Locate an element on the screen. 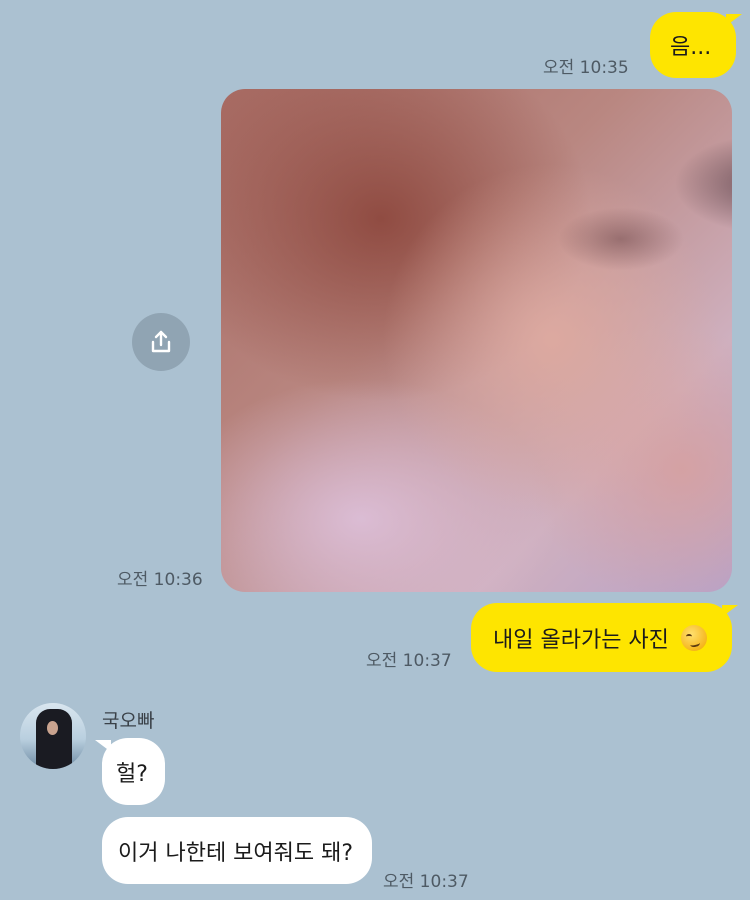 The image size is (750, 900). other-message-bubble: 이거 나한테 보여줘도 돼? is located at coordinates (237, 850).